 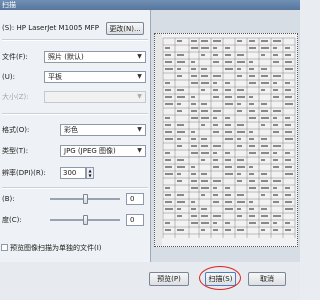 What do you see at coordinates (55, 77) in the screenshot?
I see `source-value: 平板` at bounding box center [55, 77].